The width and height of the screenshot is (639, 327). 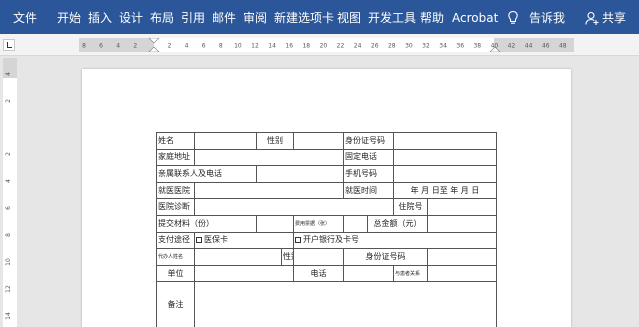 What do you see at coordinates (154, 49) in the screenshot?
I see `hanging-indent-marker` at bounding box center [154, 49].